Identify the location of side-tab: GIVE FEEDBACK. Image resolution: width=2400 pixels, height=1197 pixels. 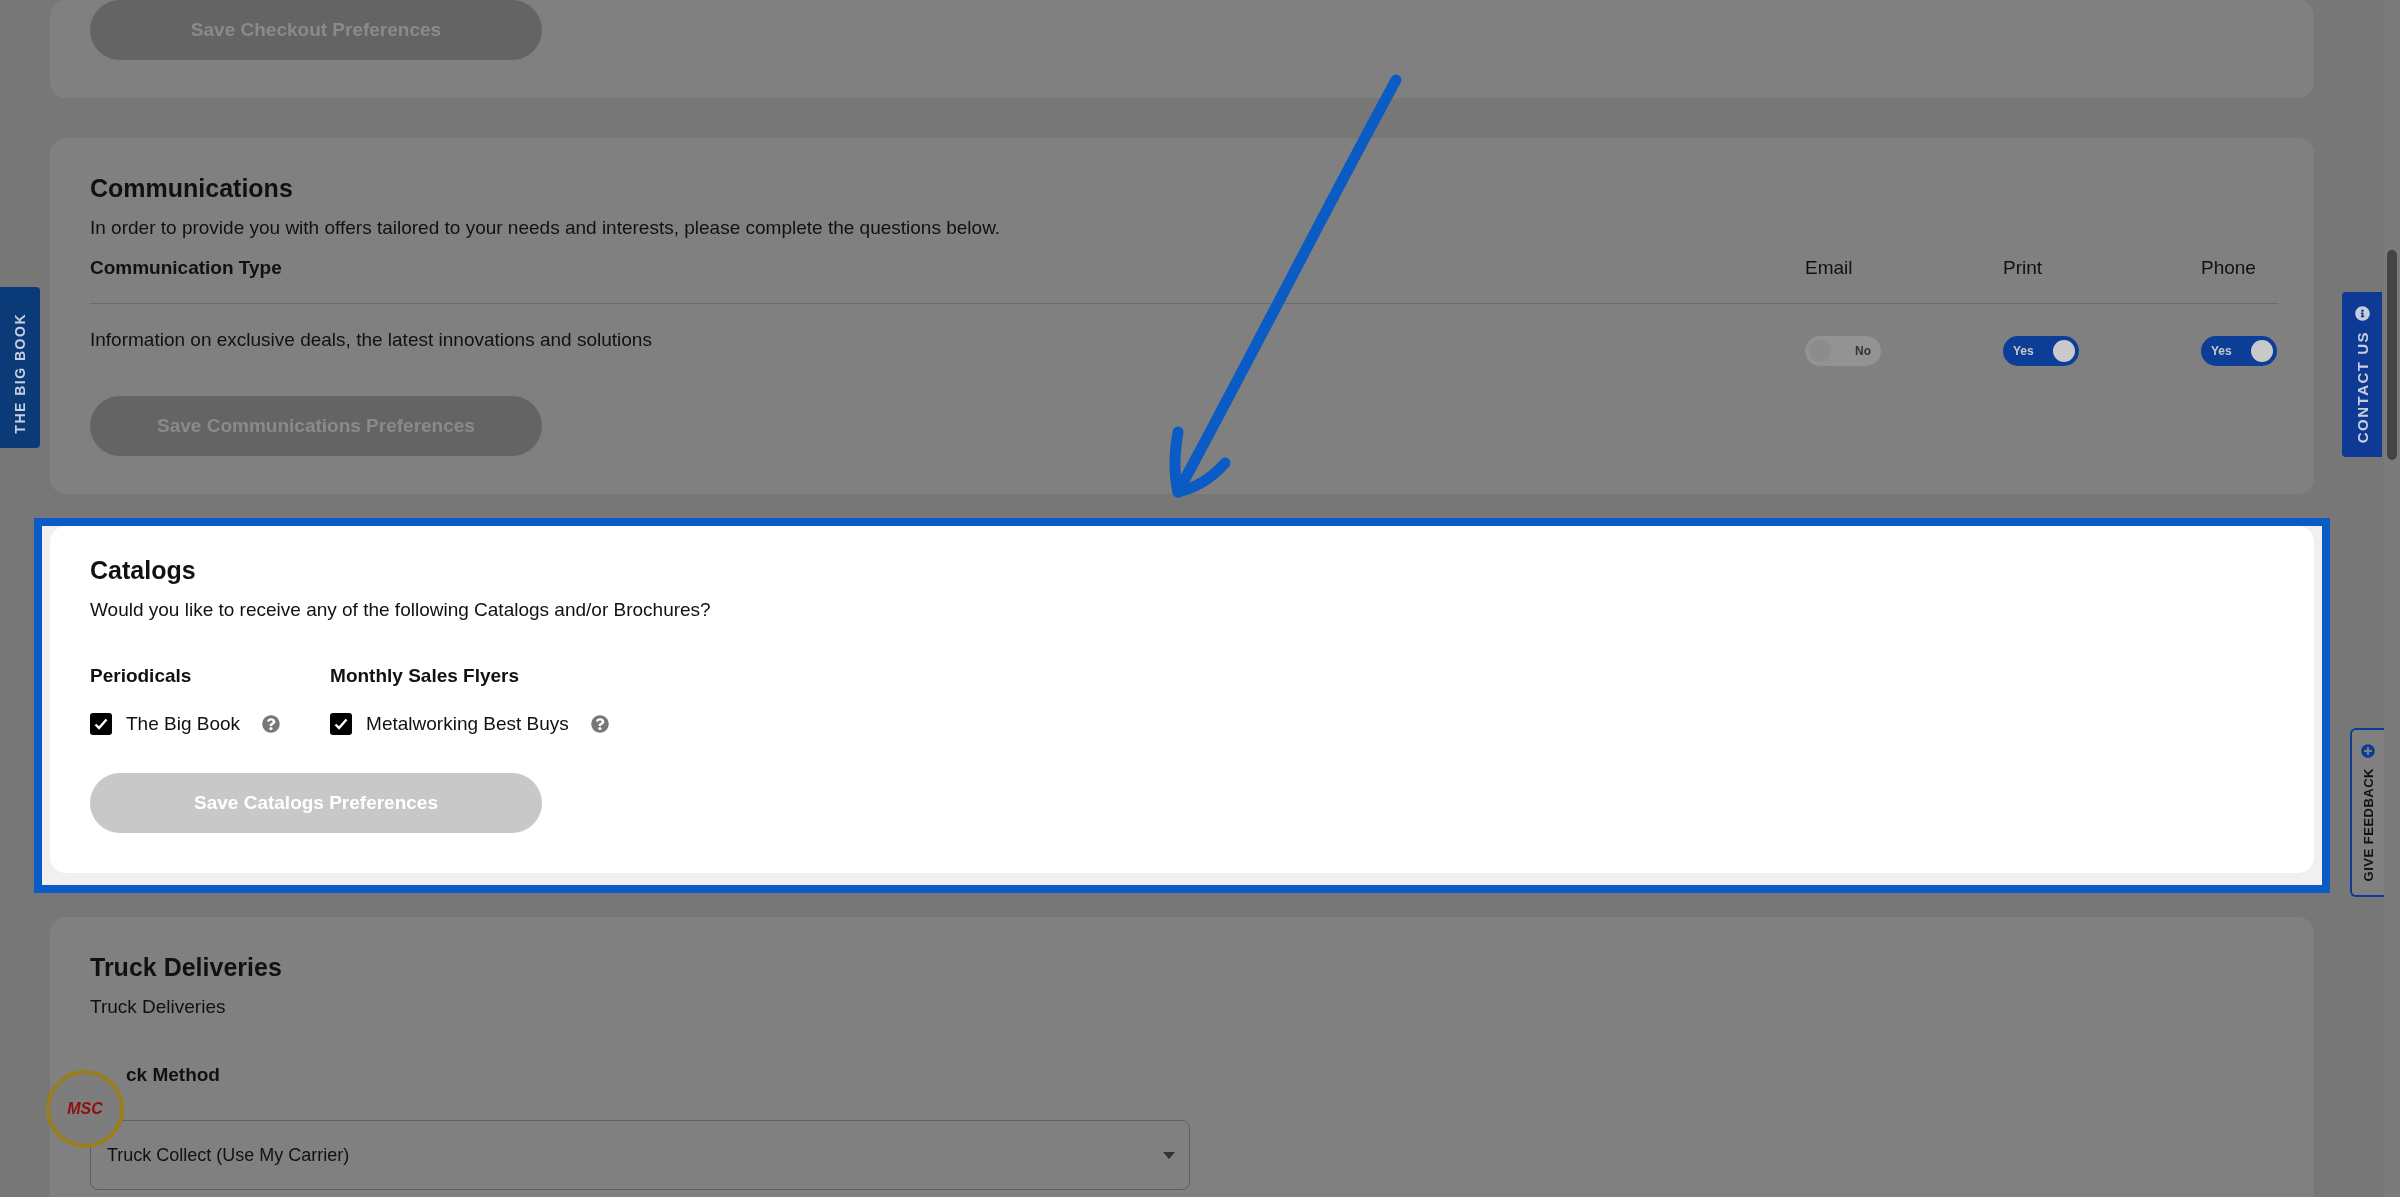
(2367, 813).